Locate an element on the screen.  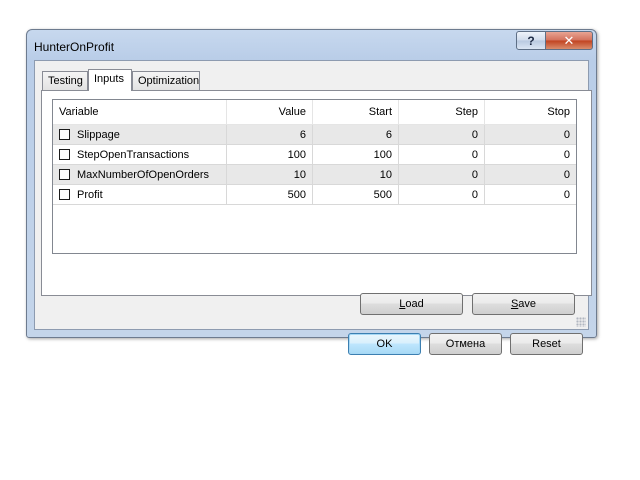
close-button: ✕ is located at coordinates (569, 40).